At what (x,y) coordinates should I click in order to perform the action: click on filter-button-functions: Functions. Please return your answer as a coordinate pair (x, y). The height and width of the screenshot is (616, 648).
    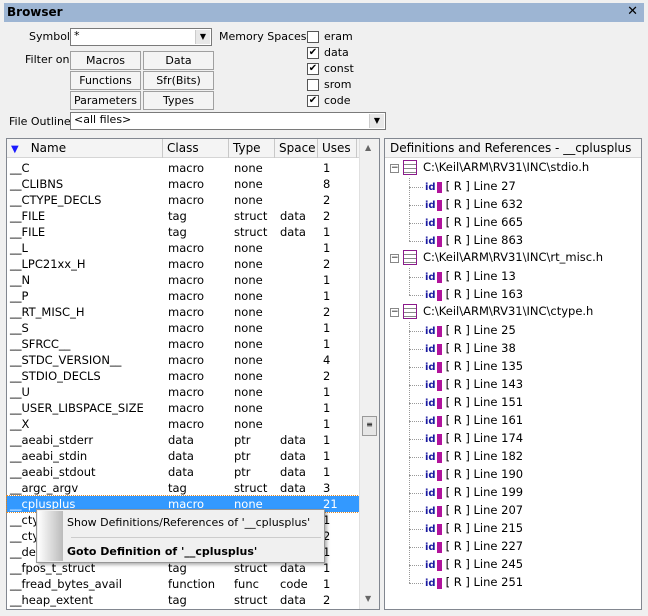
    Looking at the image, I should click on (105, 80).